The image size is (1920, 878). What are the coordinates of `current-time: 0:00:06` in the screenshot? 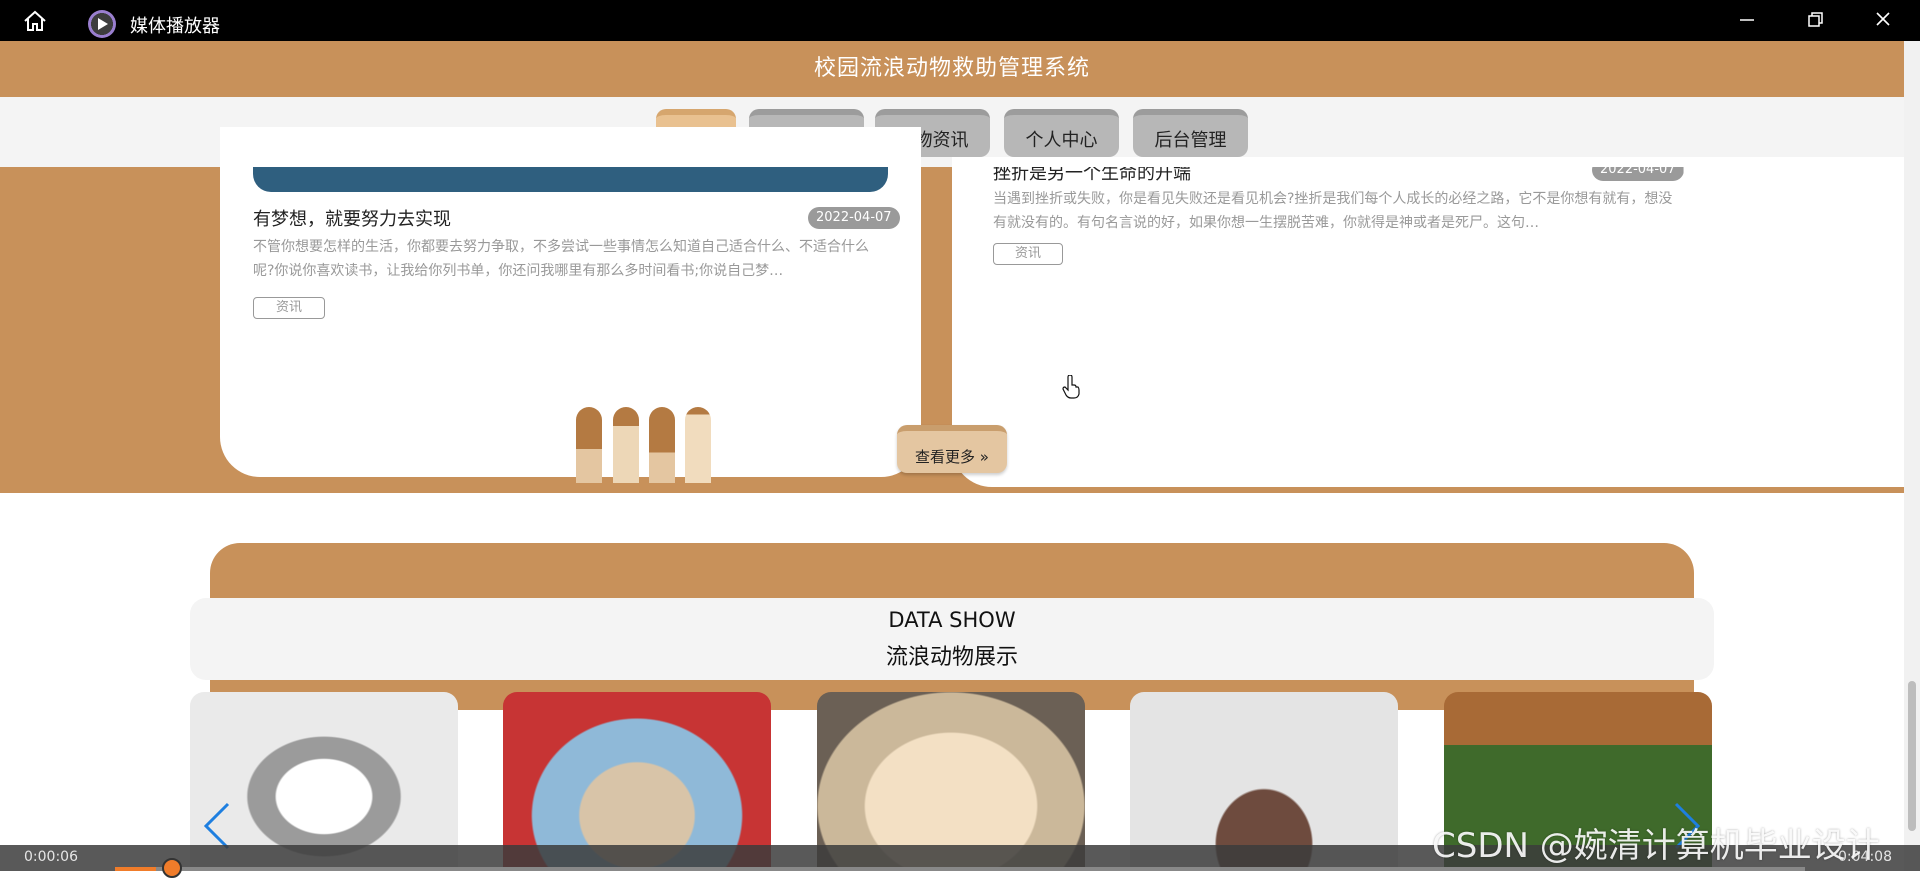 It's located at (51, 857).